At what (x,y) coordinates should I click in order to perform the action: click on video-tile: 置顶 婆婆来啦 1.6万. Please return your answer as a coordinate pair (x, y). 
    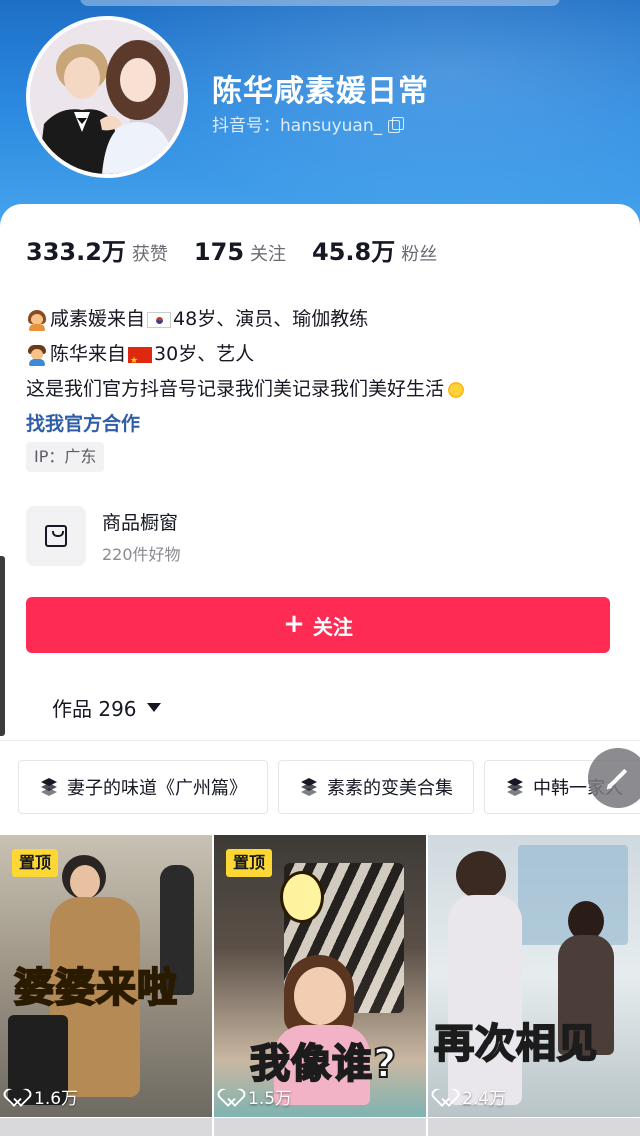
    Looking at the image, I should click on (106, 976).